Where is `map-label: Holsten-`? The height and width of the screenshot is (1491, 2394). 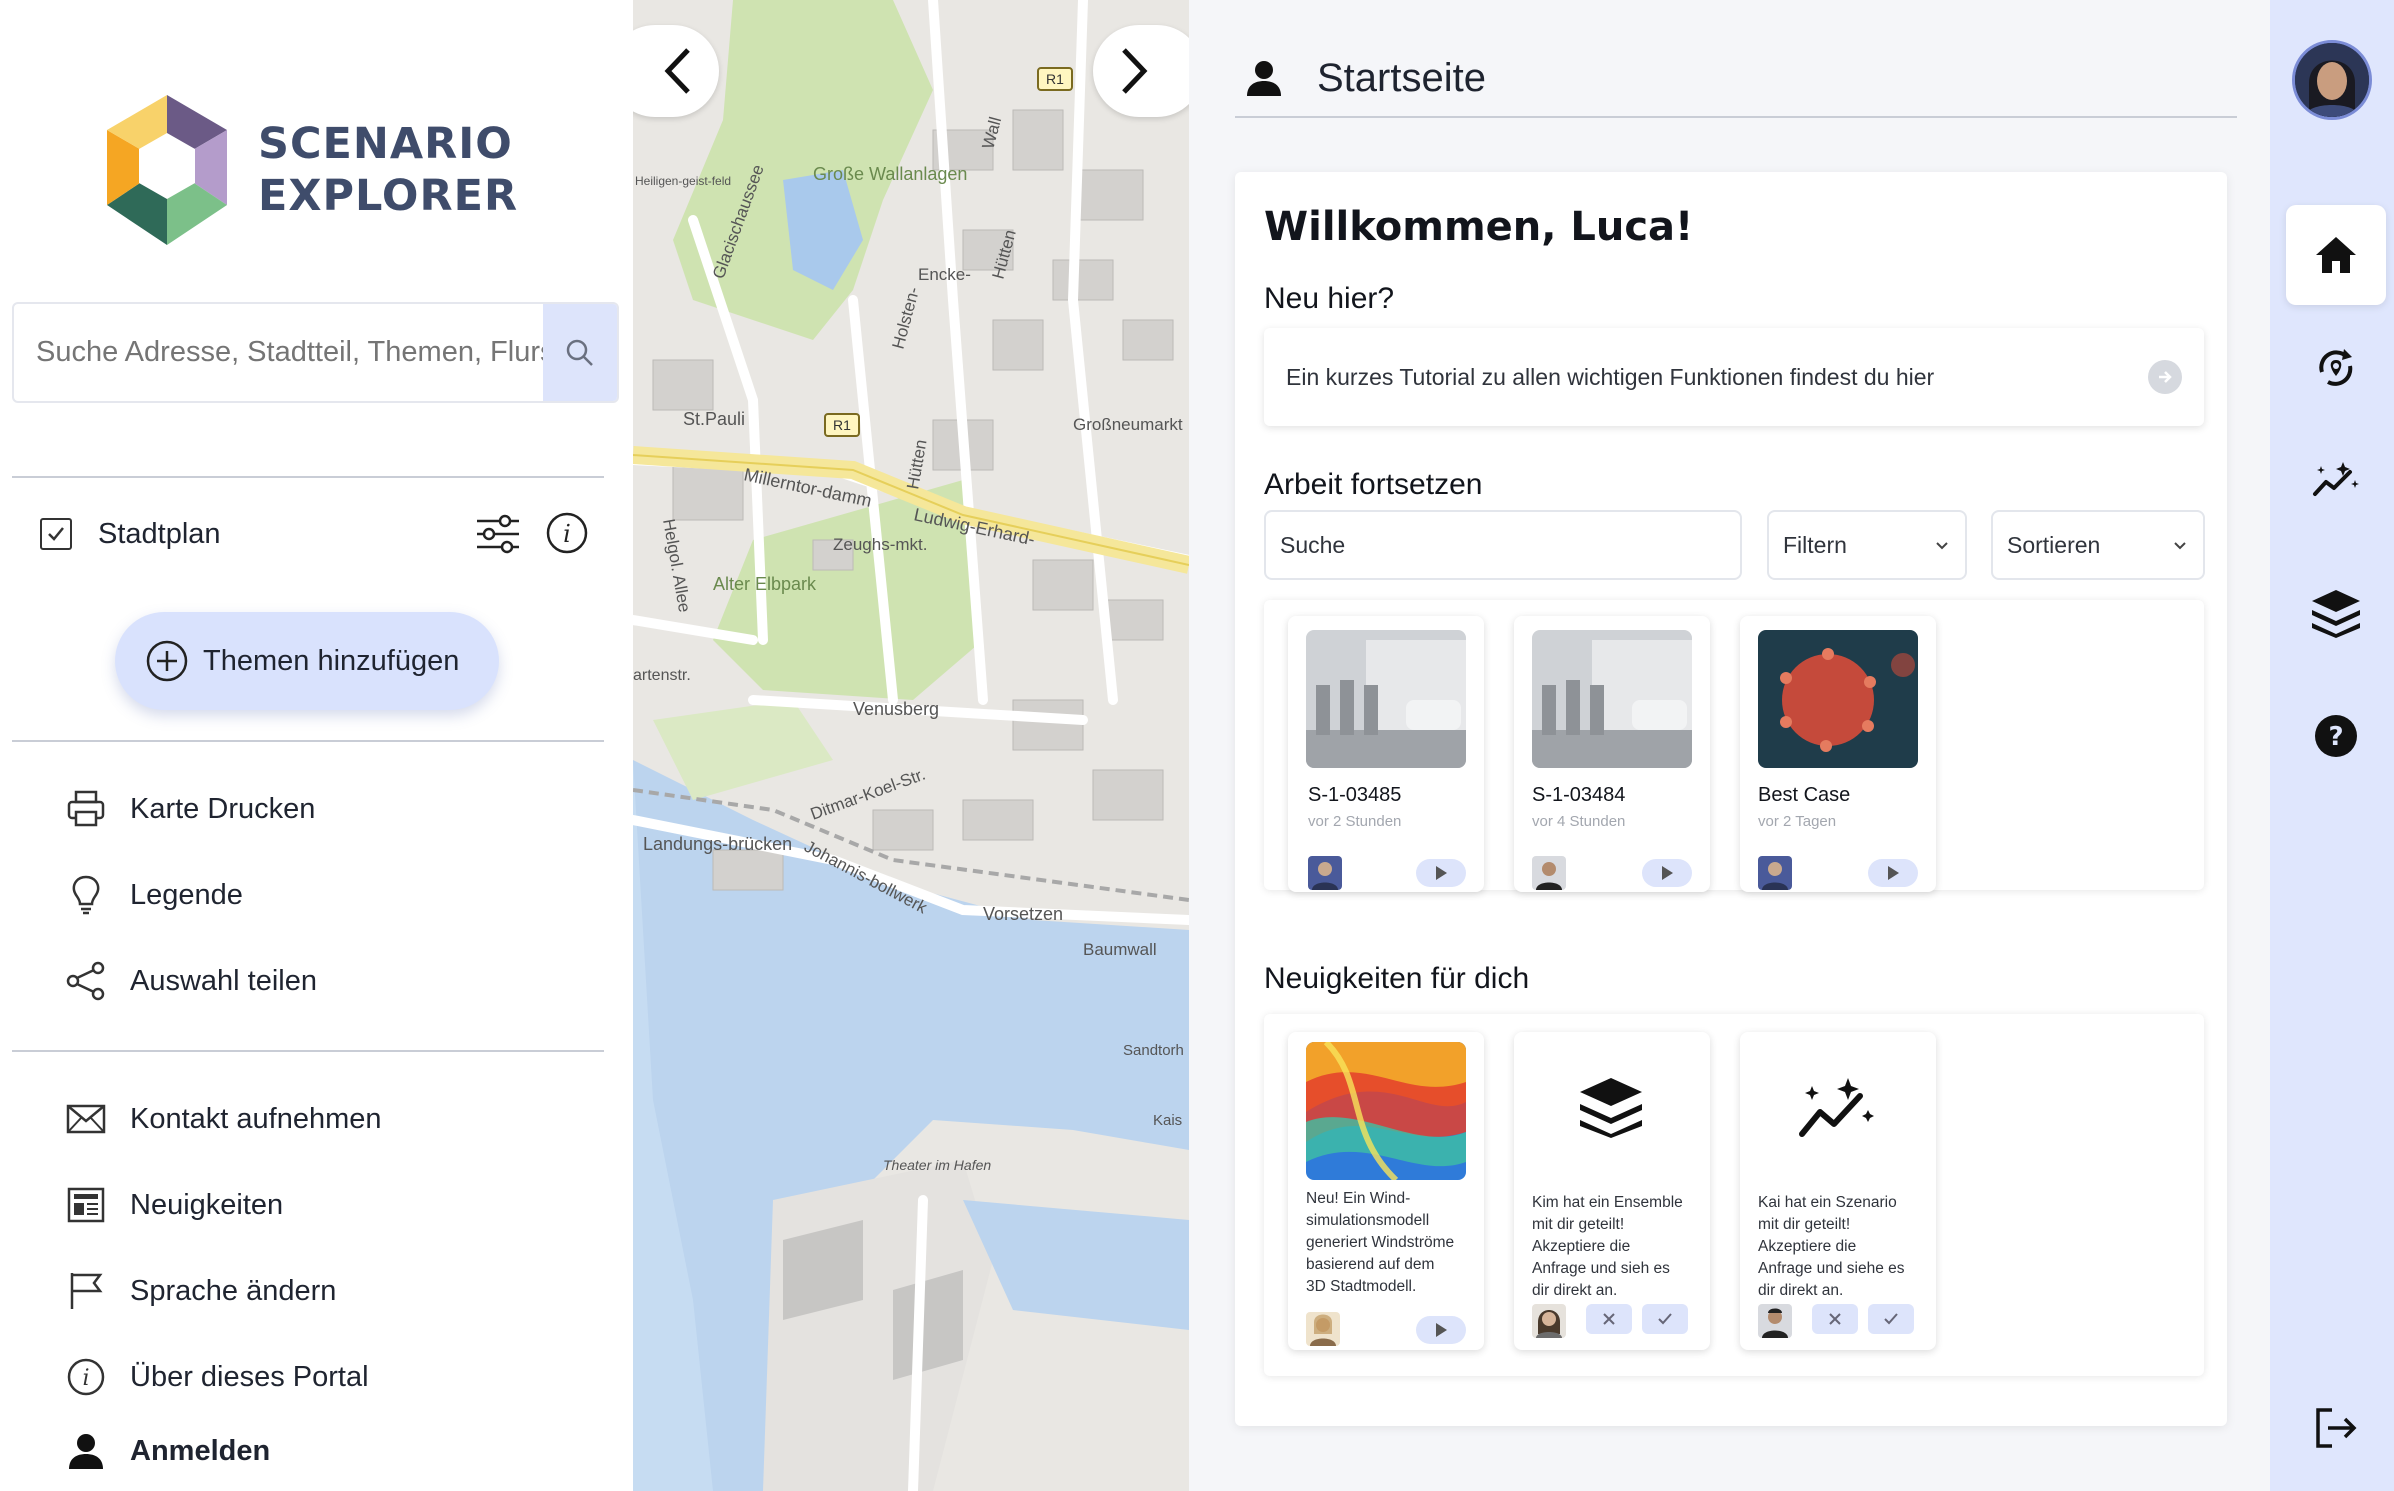 map-label: Holsten- is located at coordinates (906, 318).